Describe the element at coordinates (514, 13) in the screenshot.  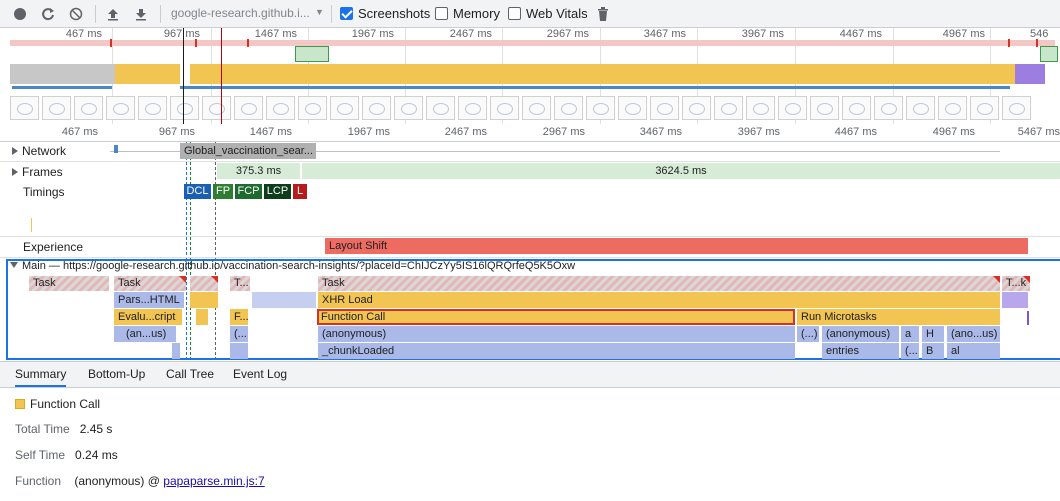
I see `web-vitals-checkbox` at that location.